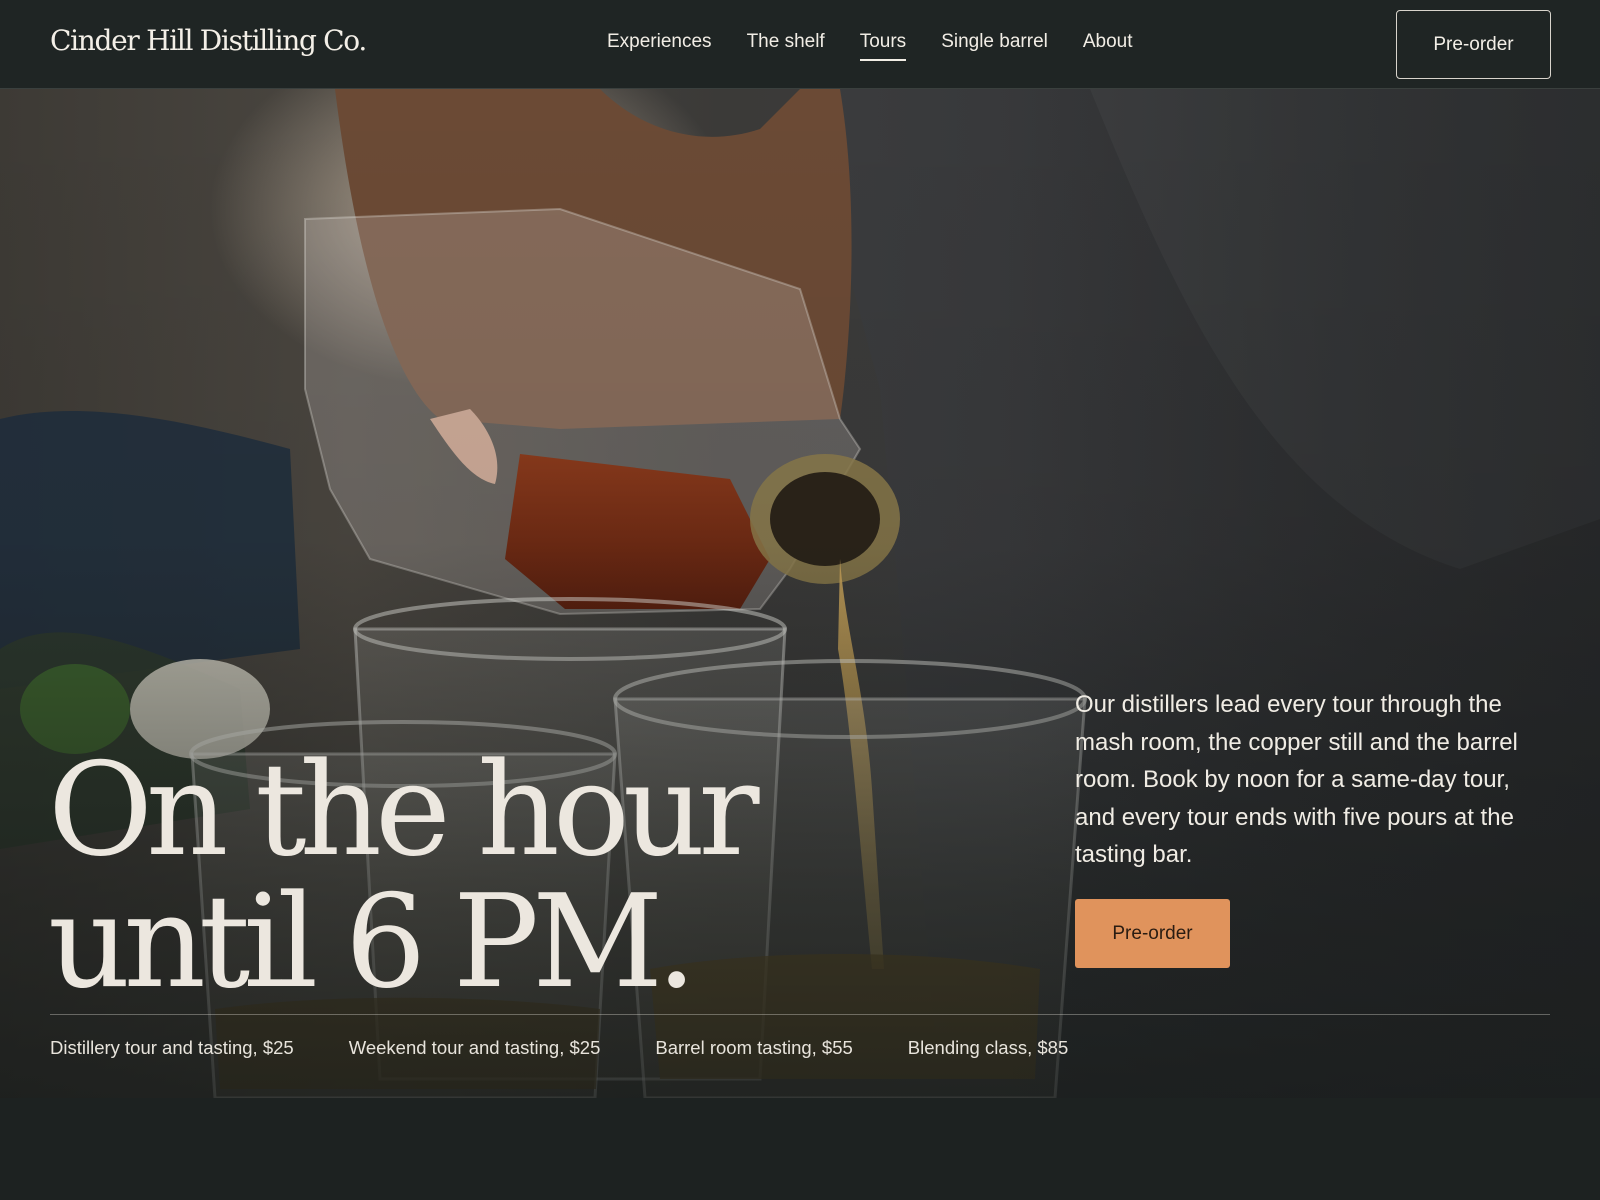 This screenshot has width=1600, height=1200. I want to click on offering-weekend-tour: Weekend tour and tasting, $25, so click(475, 1048).